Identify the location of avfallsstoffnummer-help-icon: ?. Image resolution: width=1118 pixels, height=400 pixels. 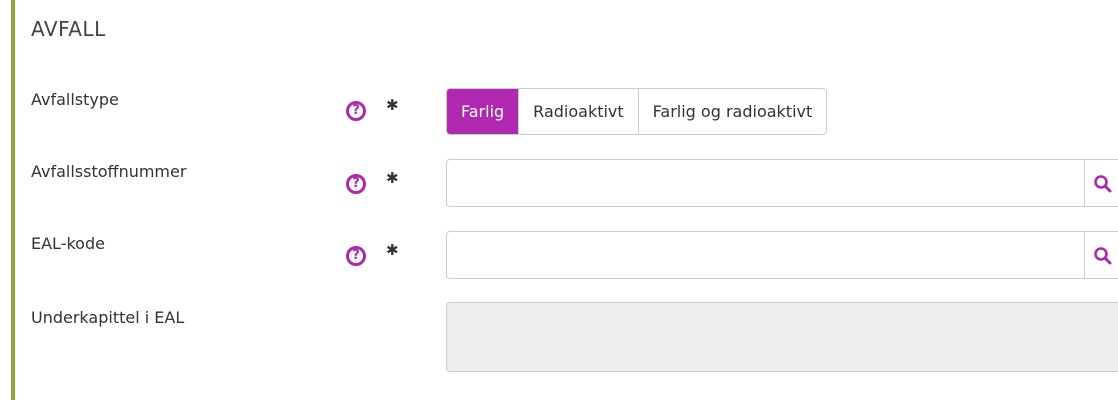
(356, 184).